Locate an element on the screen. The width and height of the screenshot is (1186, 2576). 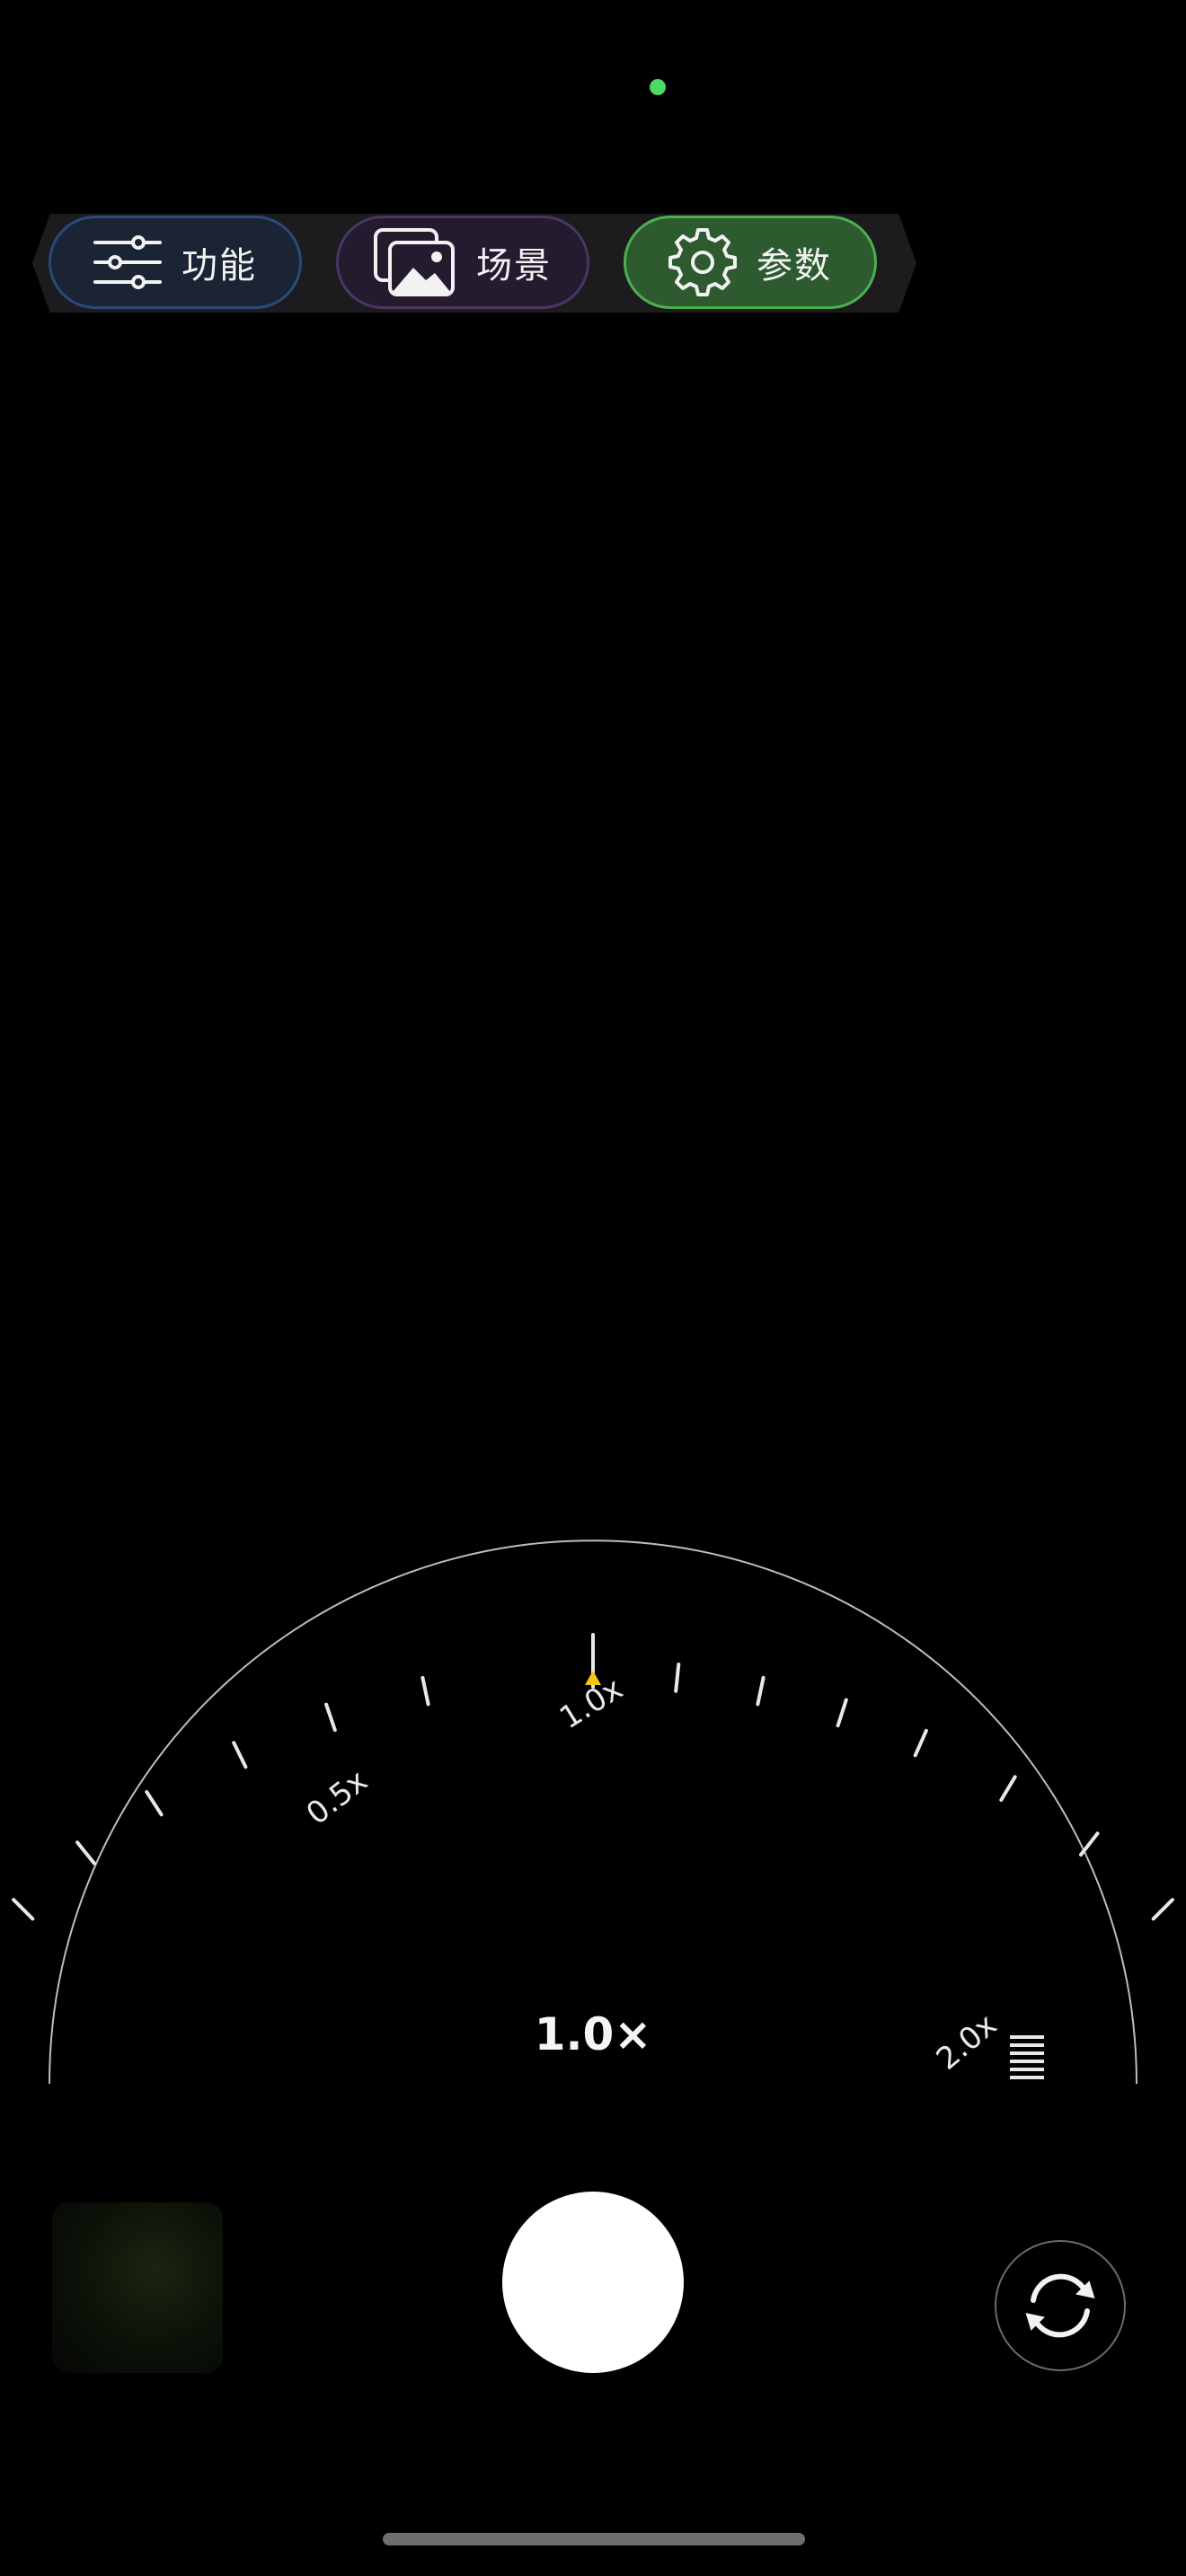
home-indicator is located at coordinates (594, 2539).